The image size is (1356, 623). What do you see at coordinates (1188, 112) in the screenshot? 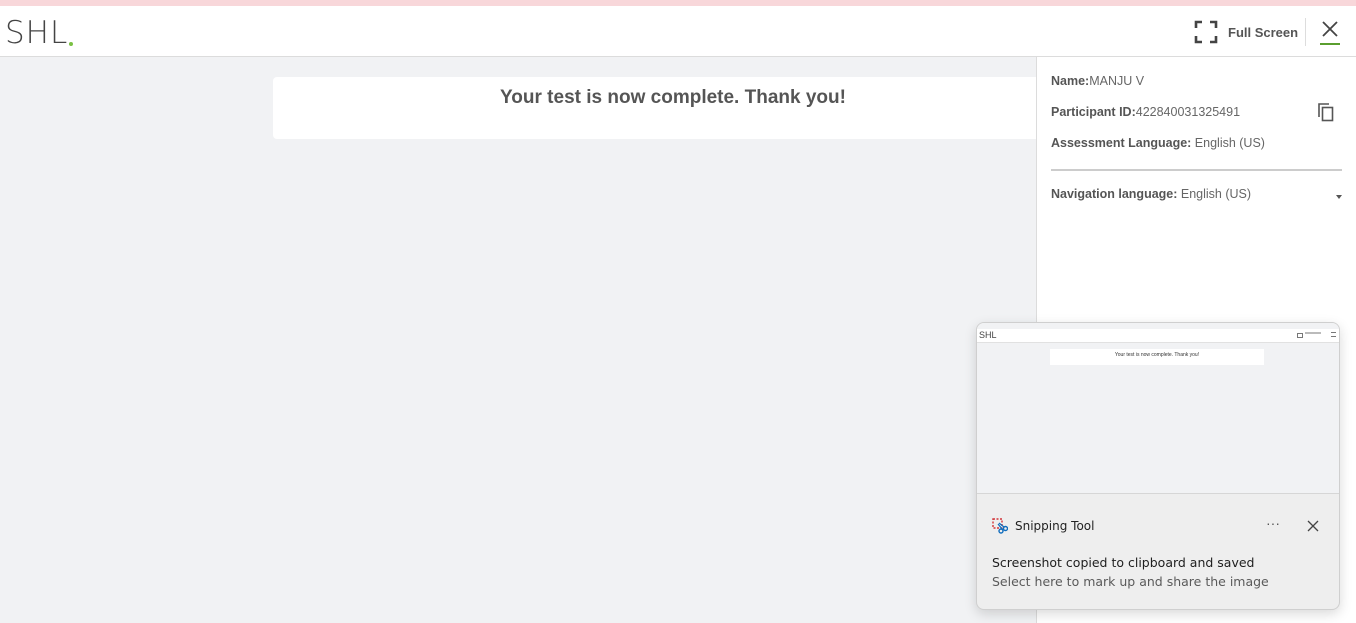
I see `participant-id-value: 422840031325491` at bounding box center [1188, 112].